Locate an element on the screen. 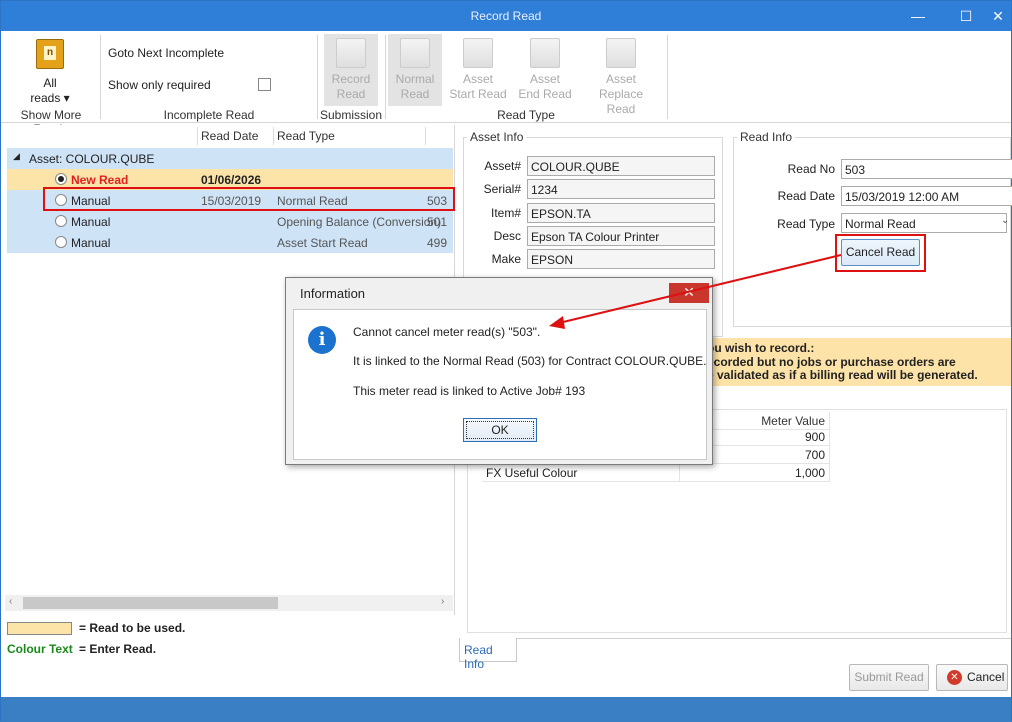 Image resolution: width=1012 pixels, height=722 pixels. annotation-arrow is located at coordinates (695, 291).